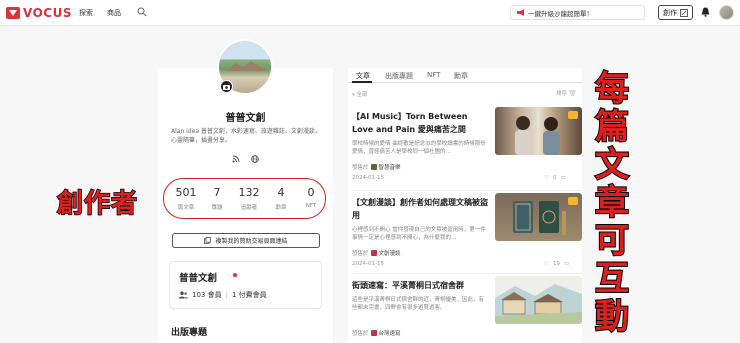  I want to click on user-avatar, so click(726, 12).